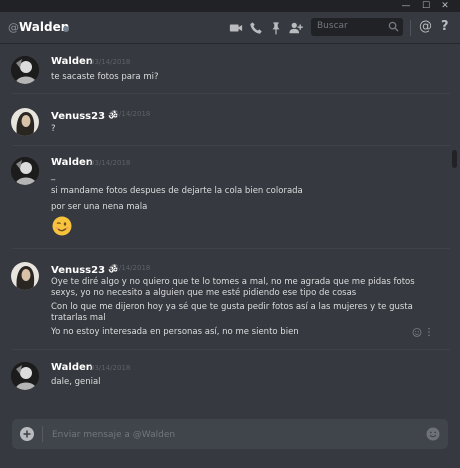  What do you see at coordinates (53, 129) in the screenshot?
I see `message-text: ?` at bounding box center [53, 129].